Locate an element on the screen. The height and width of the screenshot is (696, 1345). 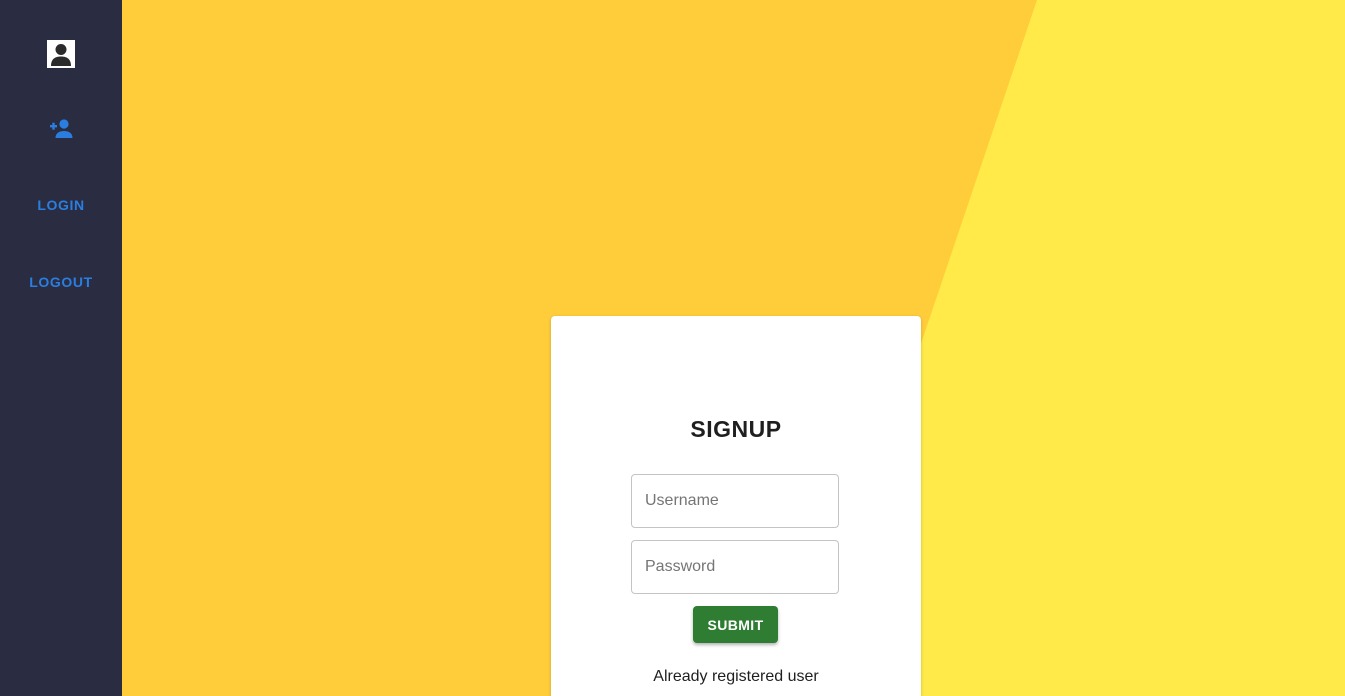
logout-link: LOGOUT is located at coordinates (61, 282).